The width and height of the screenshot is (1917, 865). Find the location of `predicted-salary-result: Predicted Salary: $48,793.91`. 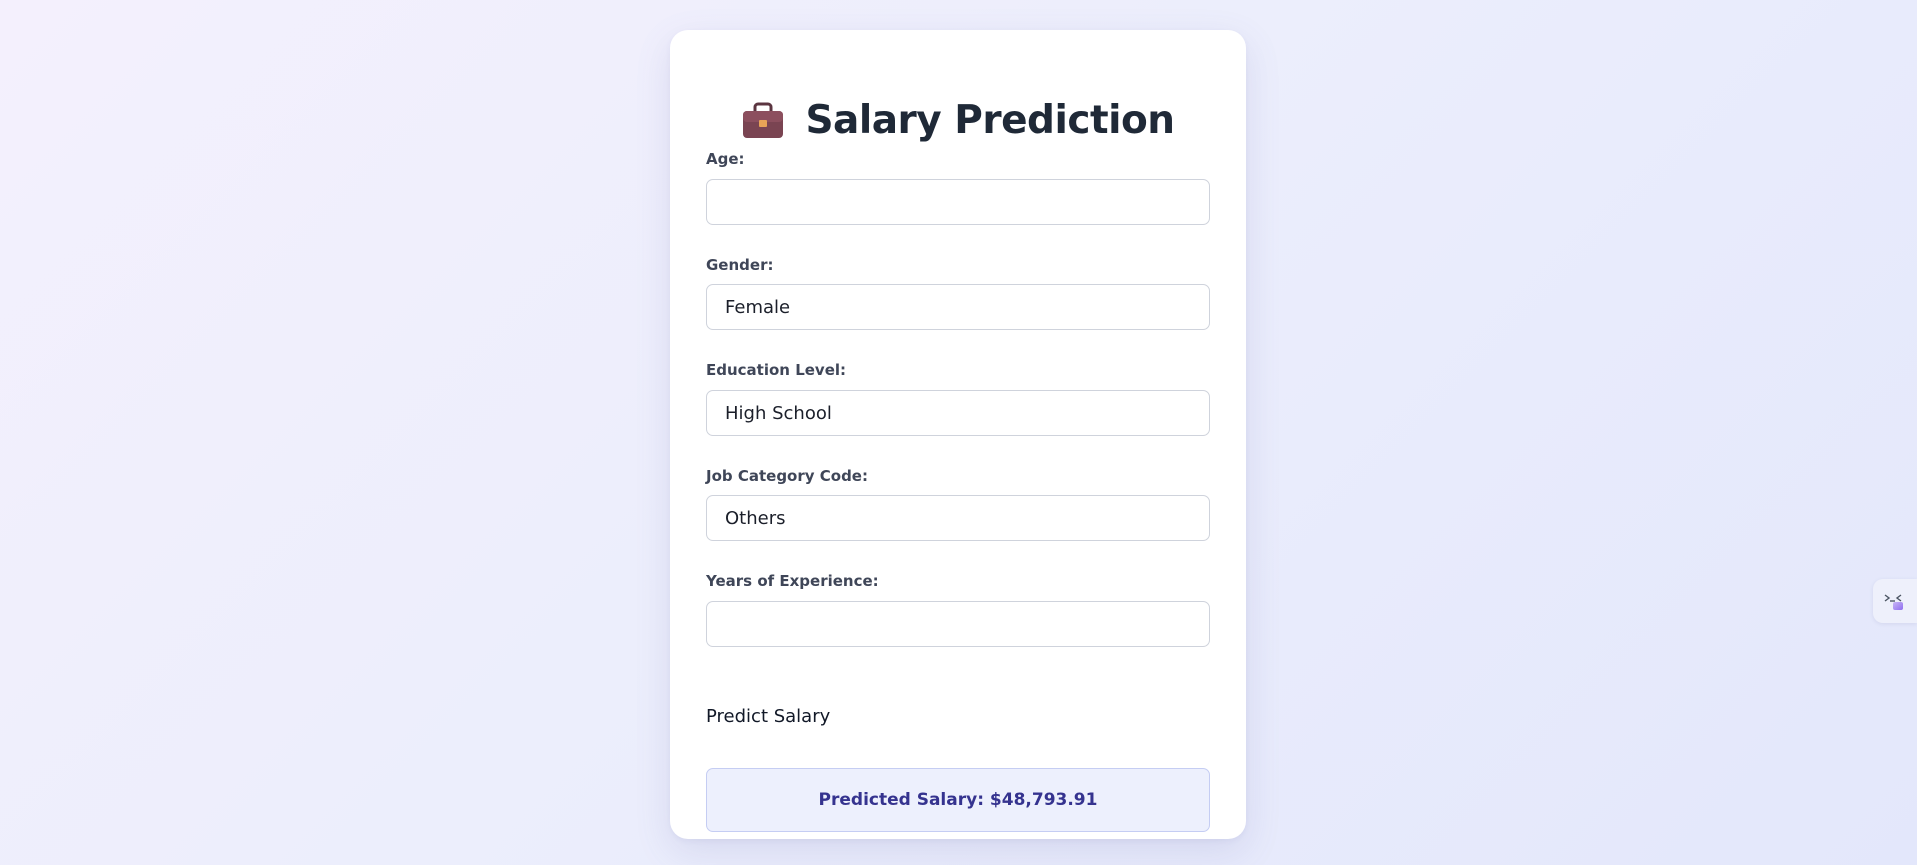

predicted-salary-result: Predicted Salary: $48,793.91 is located at coordinates (958, 800).